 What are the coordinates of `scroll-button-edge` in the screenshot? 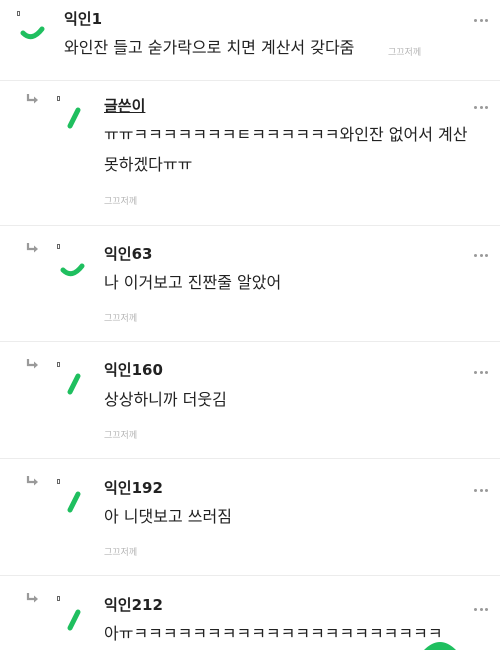 It's located at (440, 644).